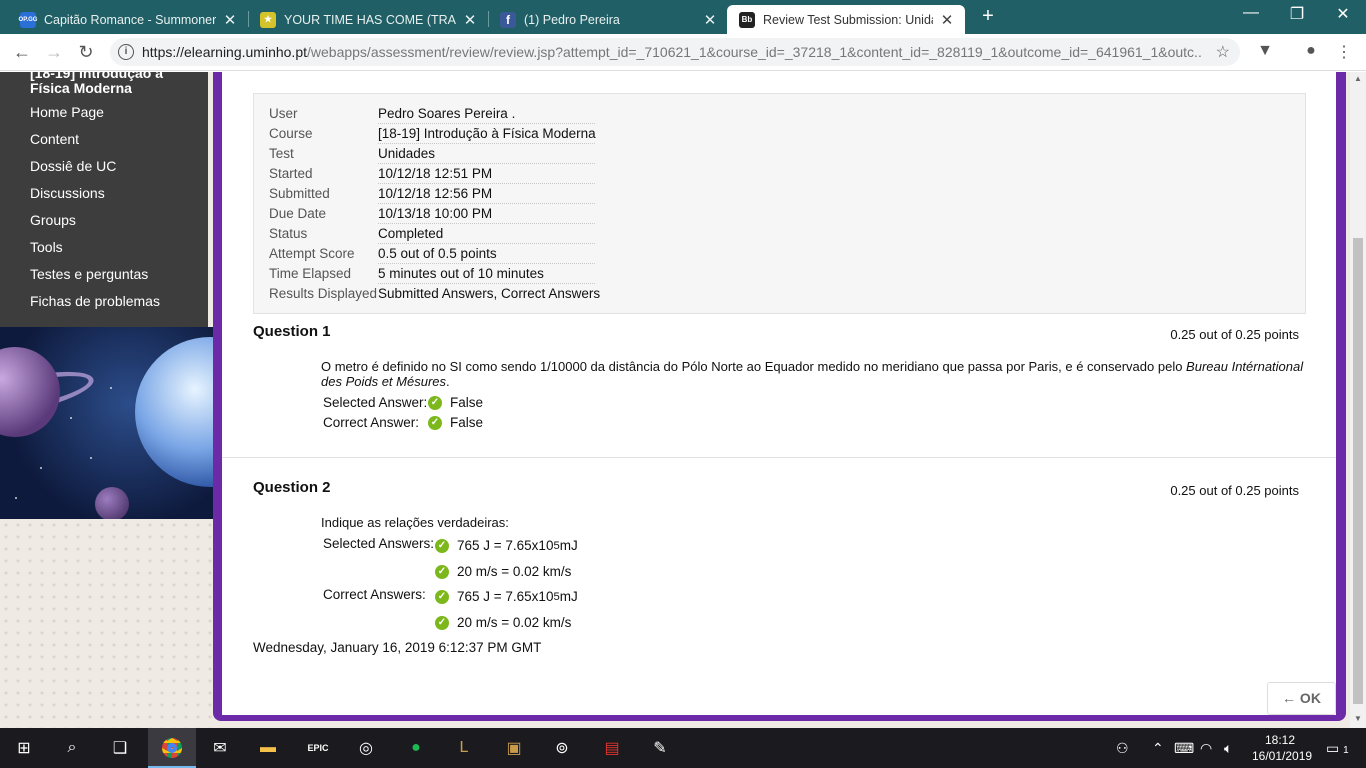  Describe the element at coordinates (1344, 52) in the screenshot. I see `menu-icon: ⋮` at that location.